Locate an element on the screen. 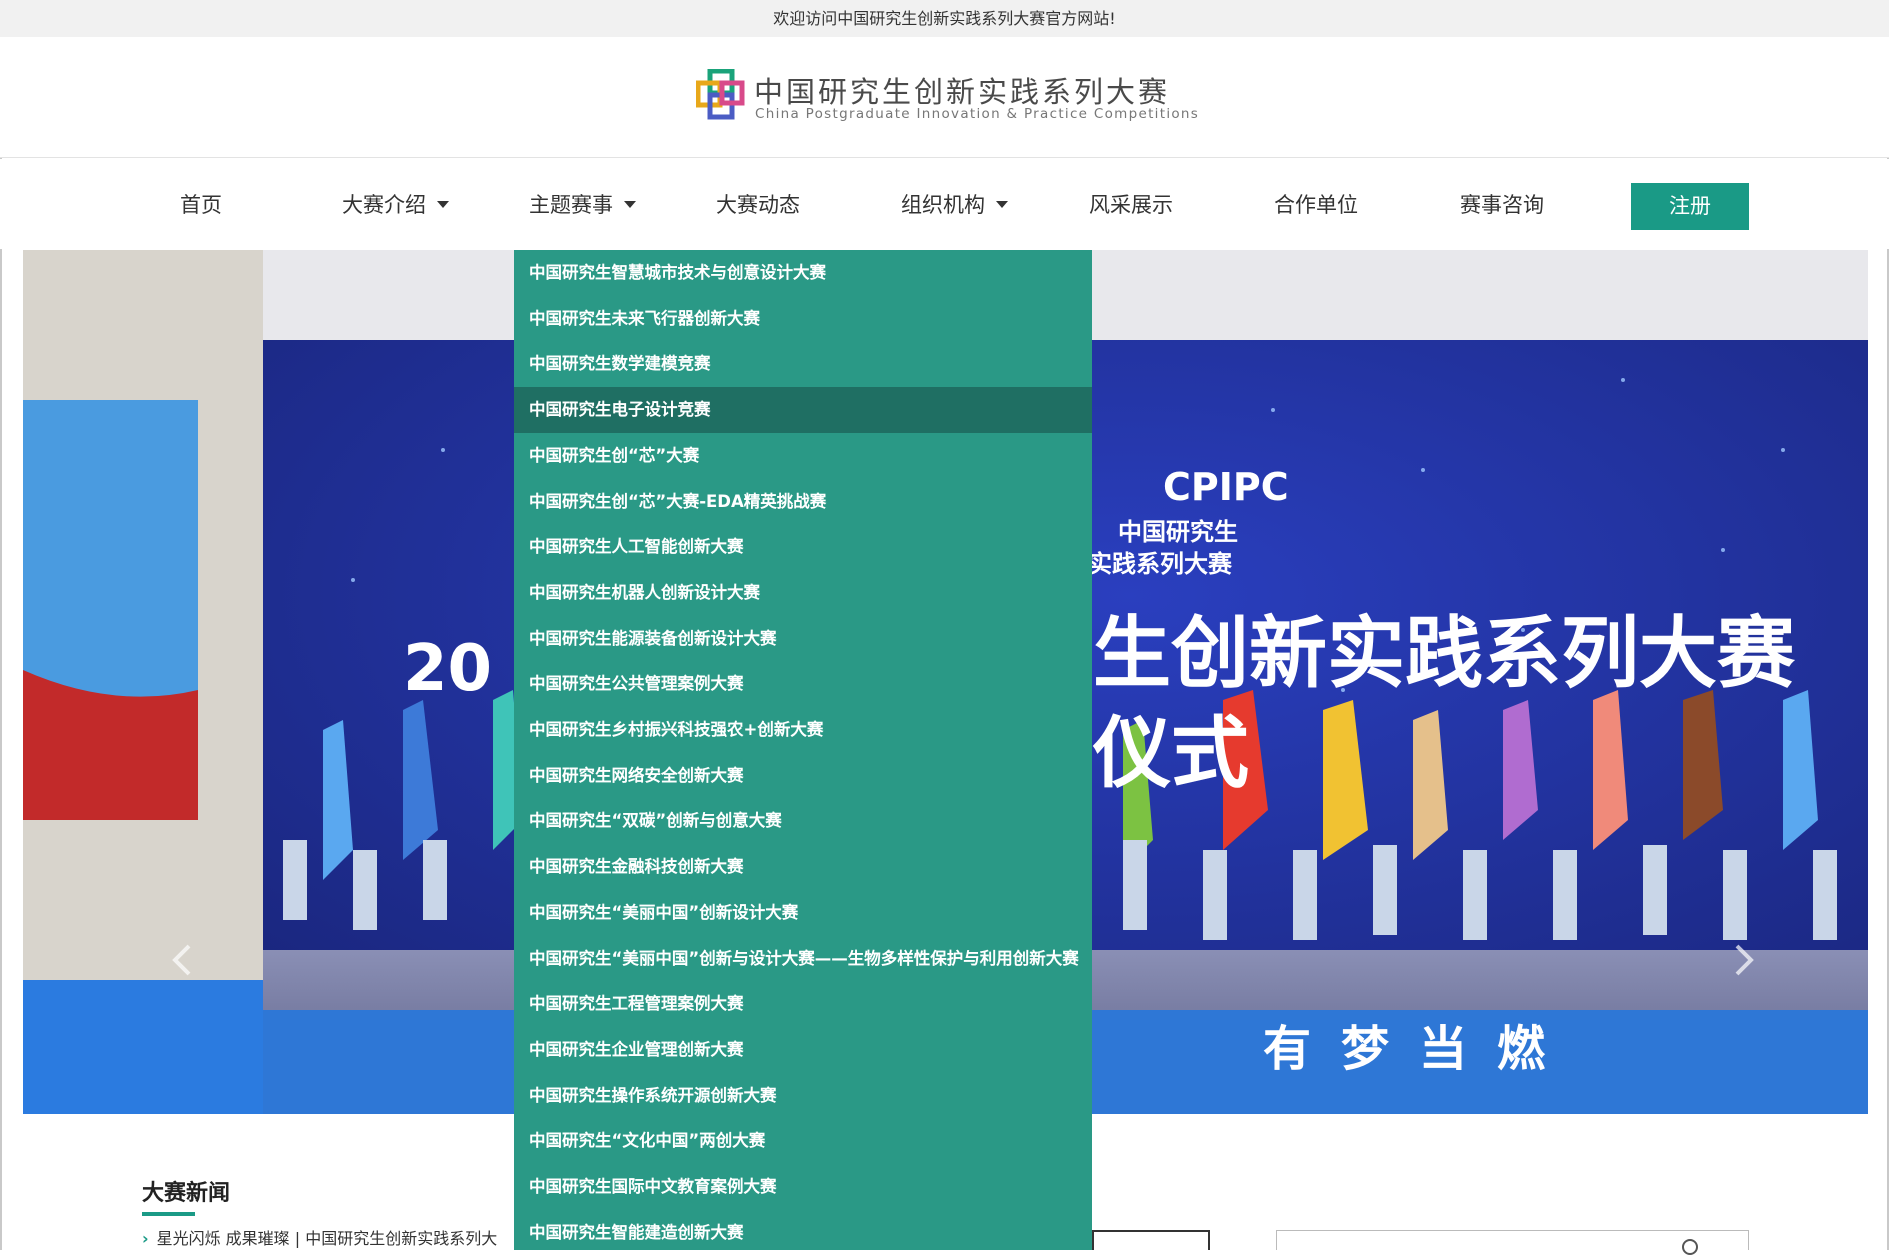 Image resolution: width=1889 pixels, height=1255 pixels. news-item-label: 星光闪烁 成果璀璨 | 中国研究生创新实践系列大 is located at coordinates (327, 1238).